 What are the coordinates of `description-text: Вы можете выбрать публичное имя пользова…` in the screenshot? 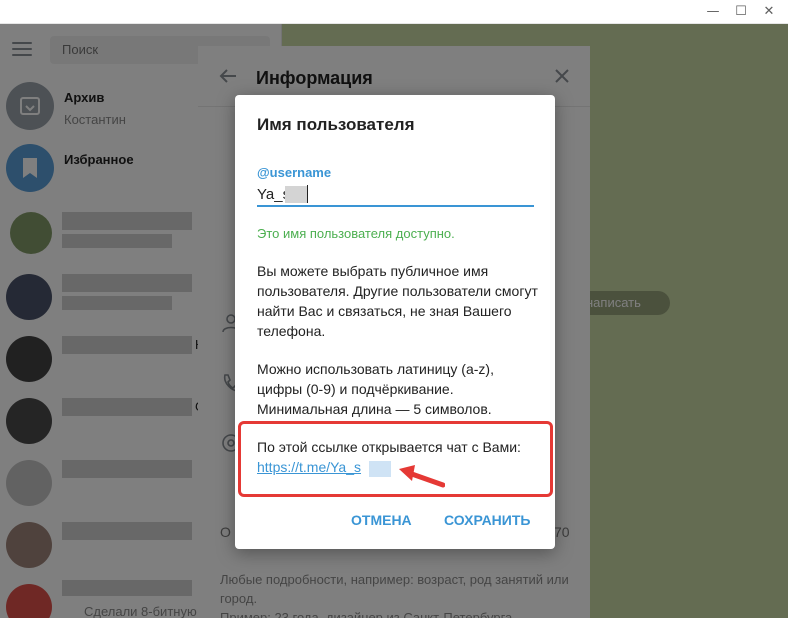 It's located at (397, 301).